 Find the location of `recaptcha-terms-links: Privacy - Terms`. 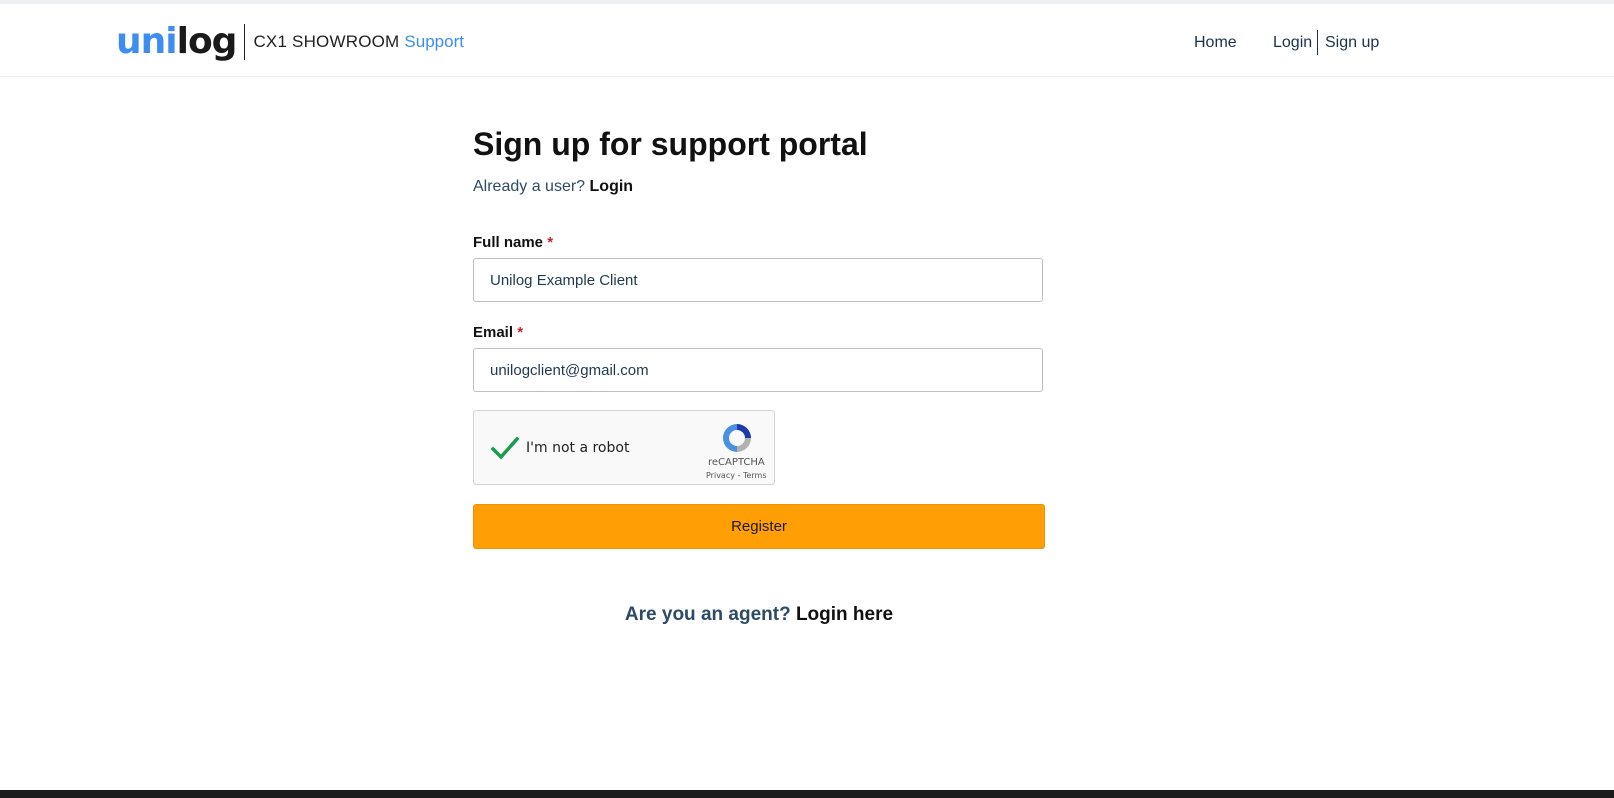

recaptcha-terms-links: Privacy - Terms is located at coordinates (736, 475).